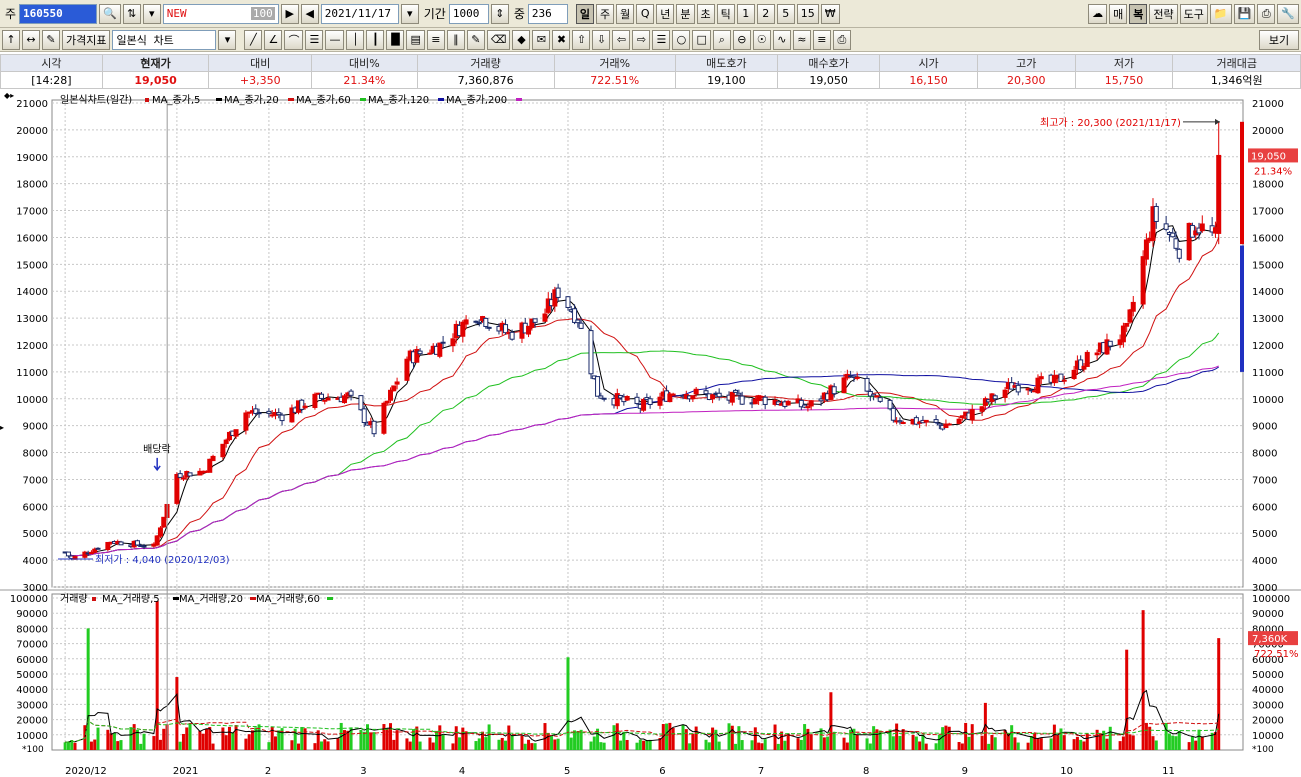 Image resolution: width=1301 pixels, height=777 pixels. I want to click on calendar-dropdown-icon: ▾, so click(409, 13).